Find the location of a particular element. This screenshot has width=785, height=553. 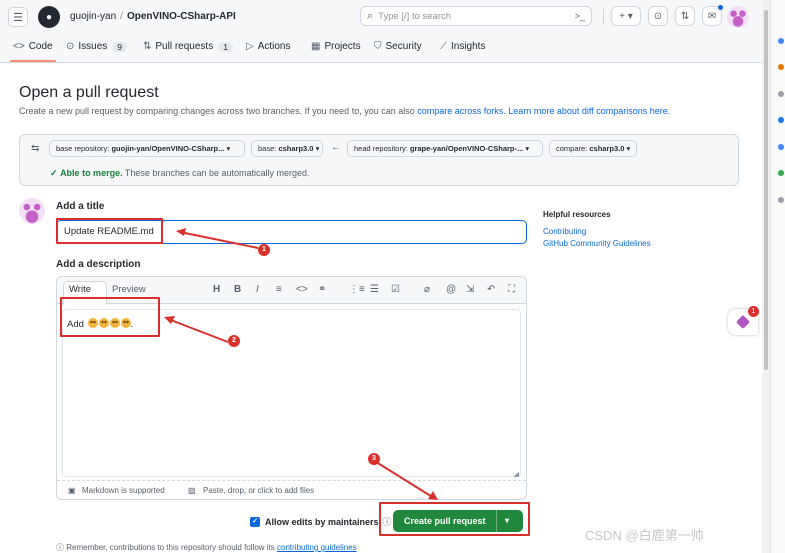

annotation-box-title is located at coordinates (109, 231).